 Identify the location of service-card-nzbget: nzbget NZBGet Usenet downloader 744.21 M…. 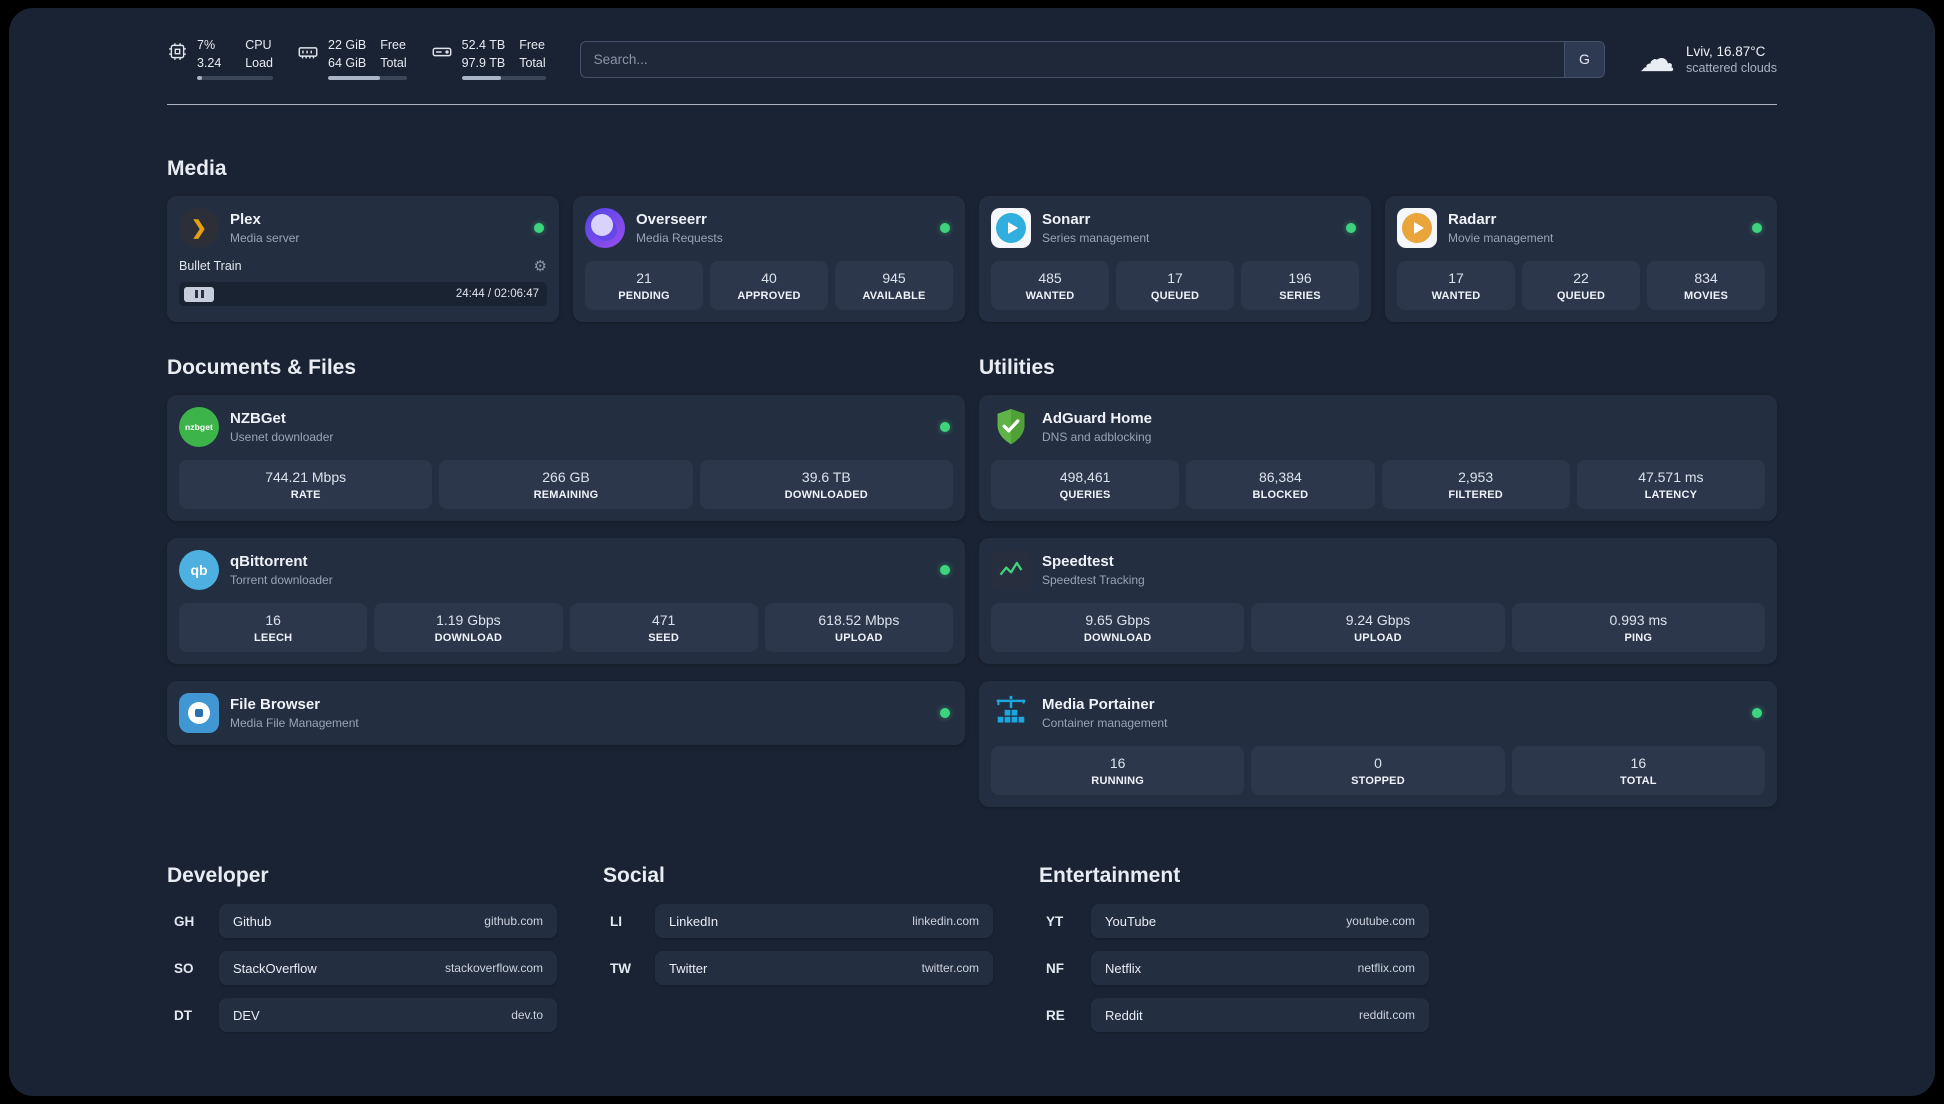
(566, 458).